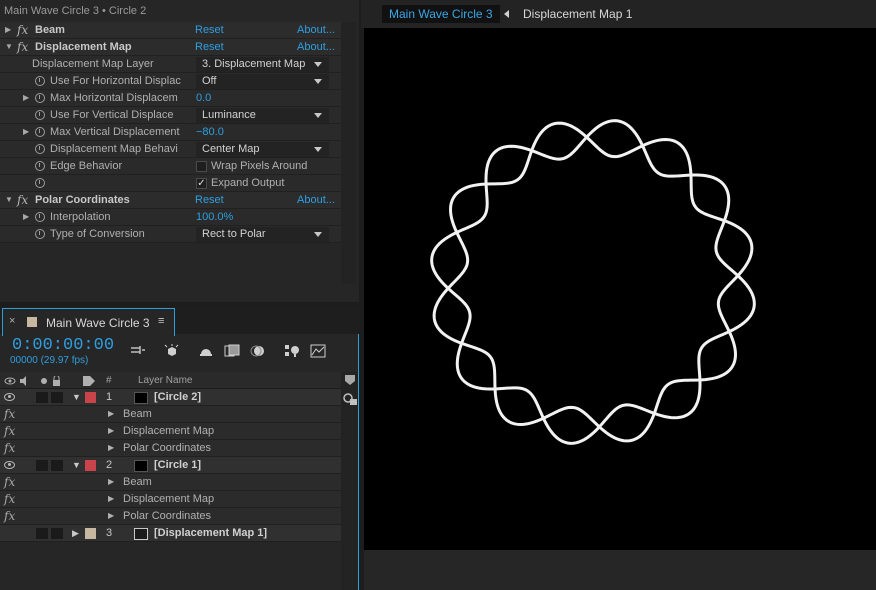 The width and height of the screenshot is (876, 590). I want to click on layer-row-3: ▶ 3 [Displacement Map 1], so click(170, 533).